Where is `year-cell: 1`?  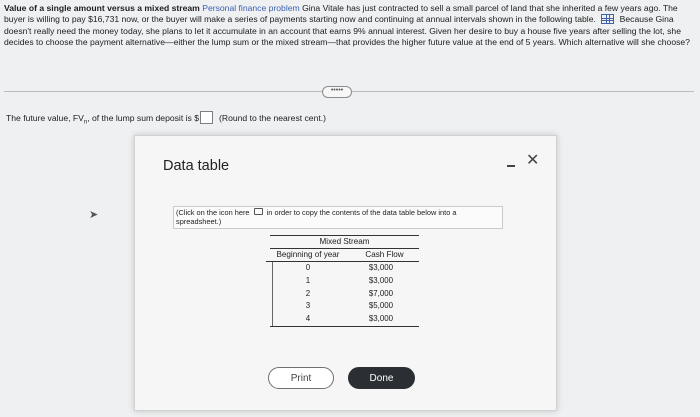
year-cell: 1 is located at coordinates (308, 280).